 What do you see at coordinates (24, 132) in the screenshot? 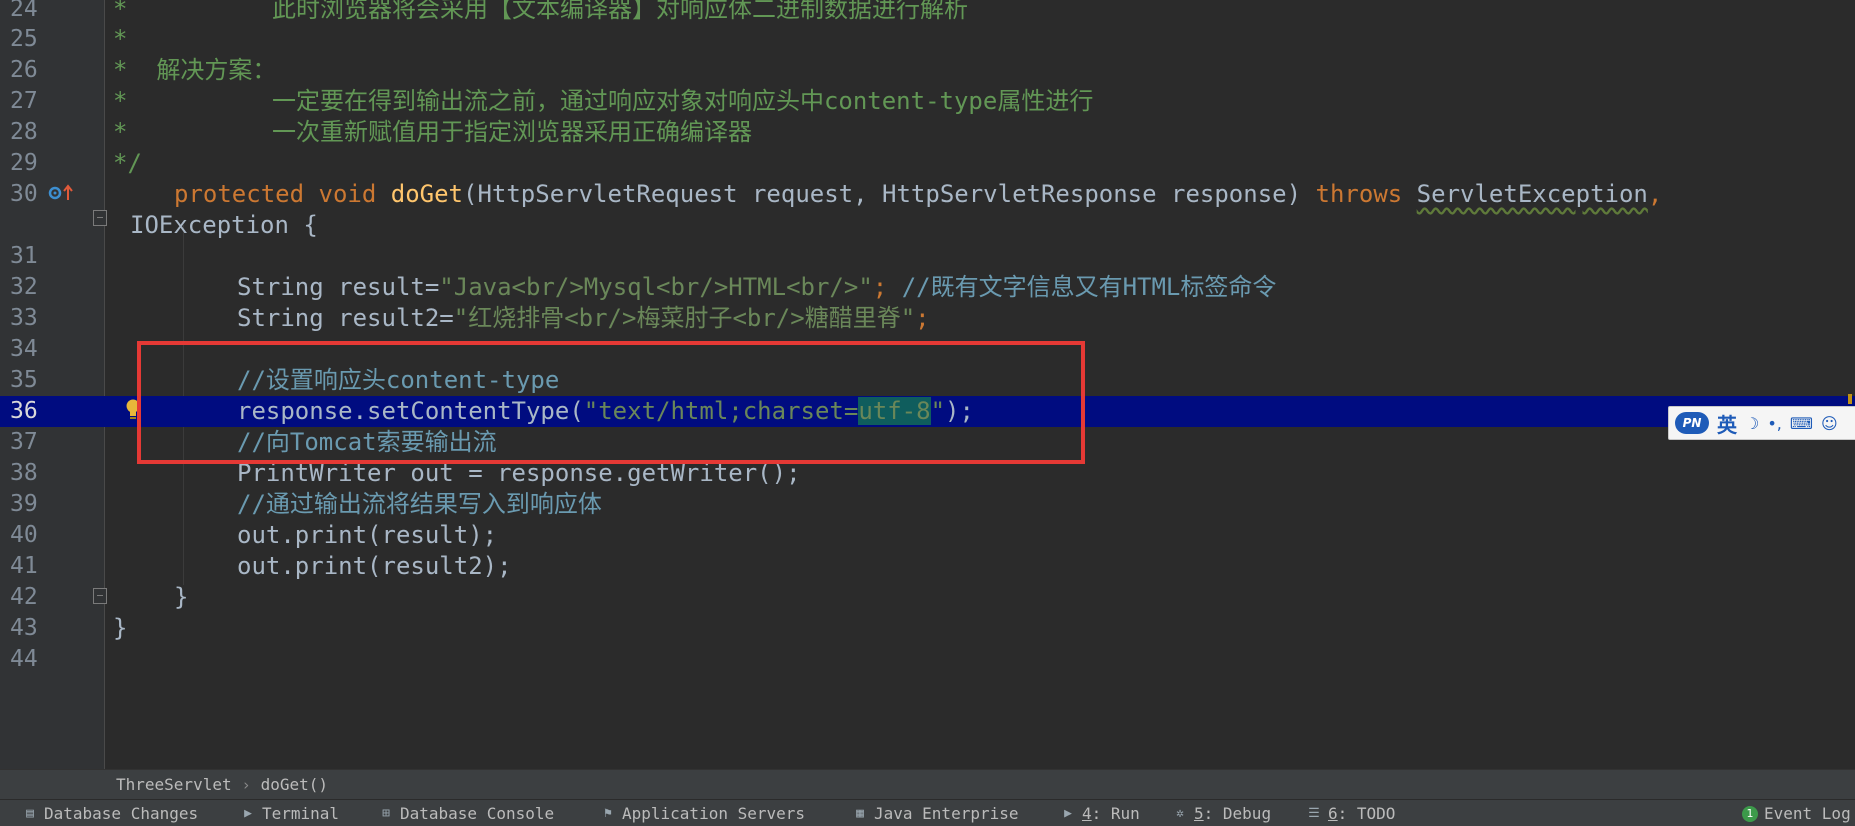
I see `line-number: 28` at bounding box center [24, 132].